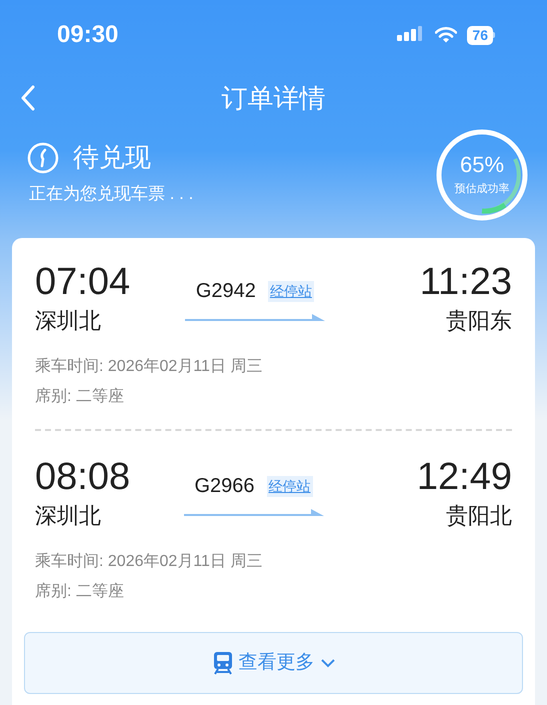 The image size is (547, 705). I want to click on arrival-station: 贵阳东, so click(479, 321).